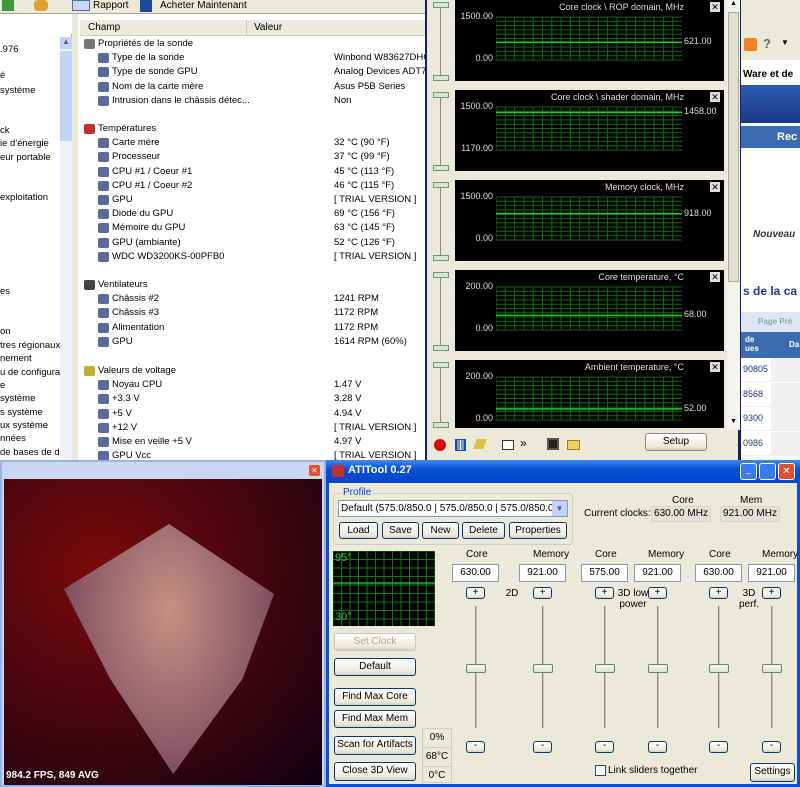 The height and width of the screenshot is (787, 800). I want to click on monitor-scrollbar: ▲ ▼, so click(733, 215).